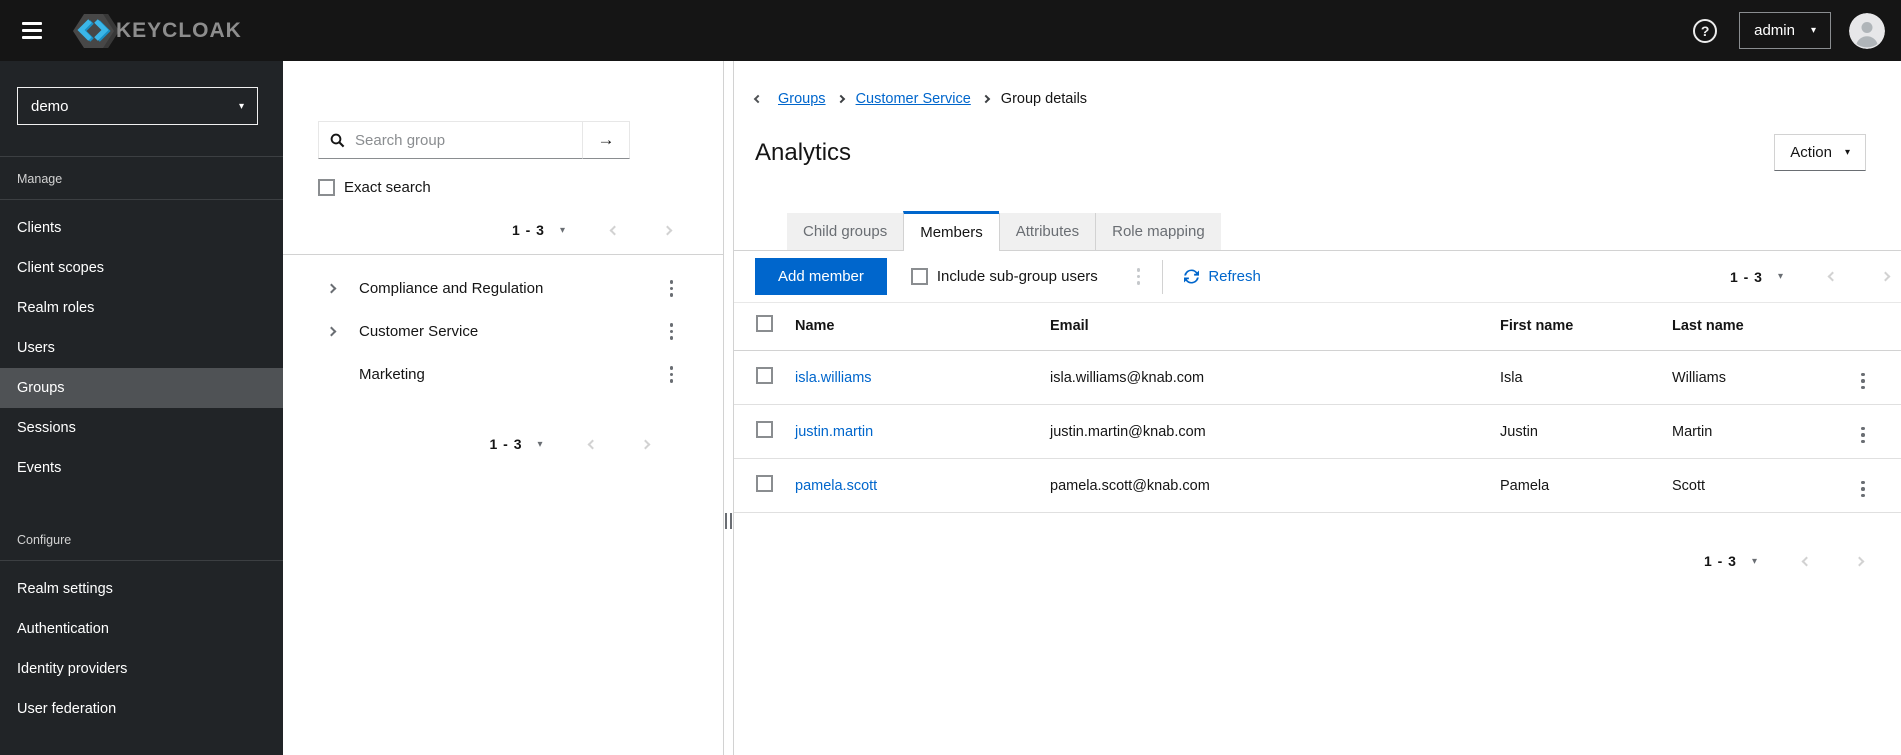  I want to click on column-header-last-name: Last name, so click(1765, 327).